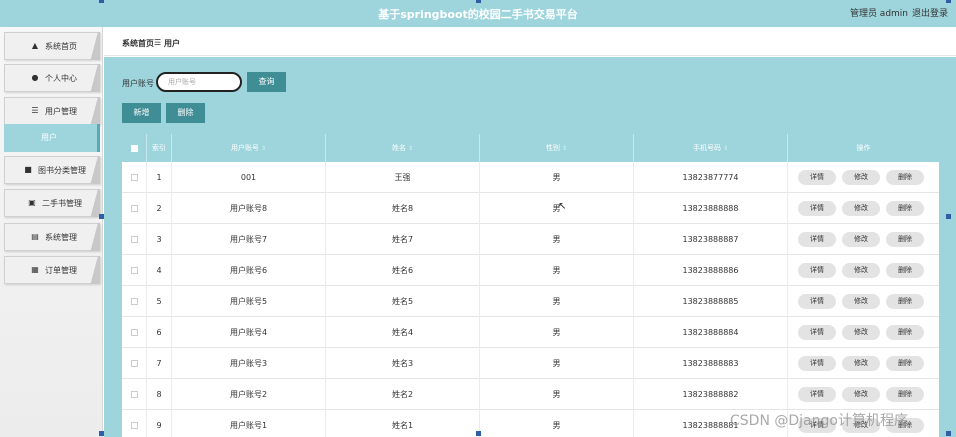 This screenshot has height=437, width=956. Describe the element at coordinates (562, 206) in the screenshot. I see `mouse-cursor-icon: ↖` at that location.